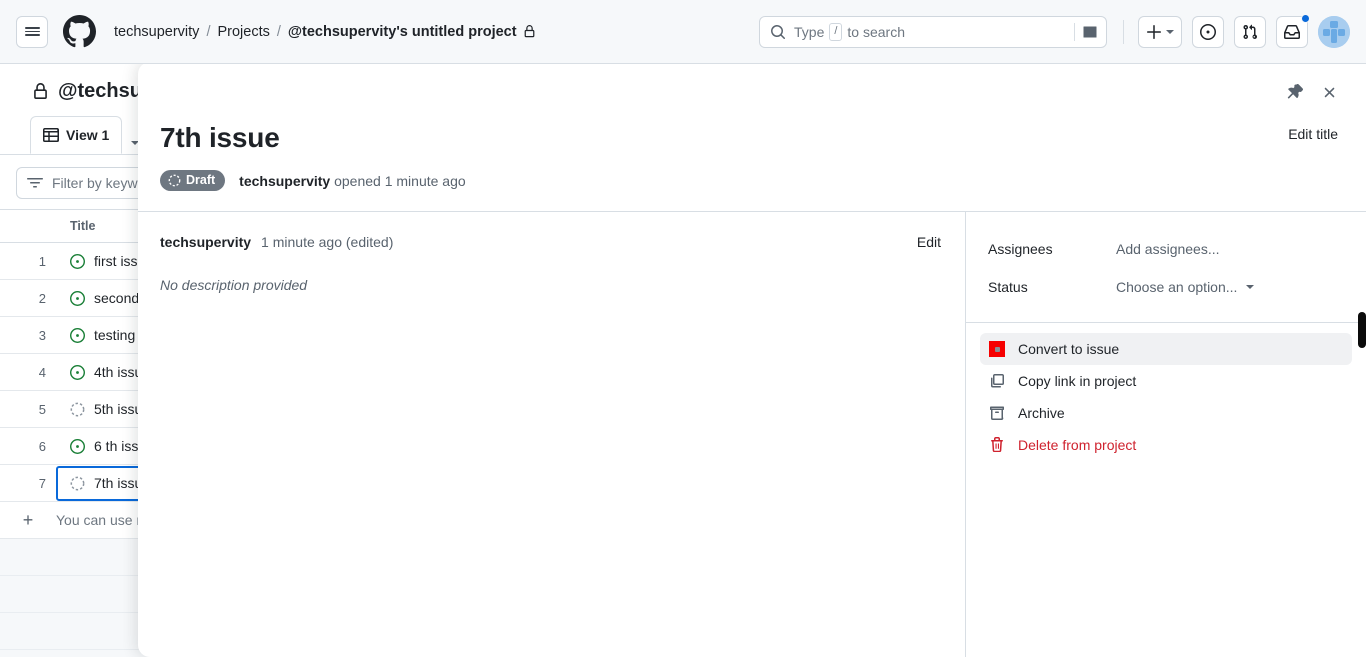  What do you see at coordinates (929, 242) in the screenshot?
I see `edit-description-button: Edit` at bounding box center [929, 242].